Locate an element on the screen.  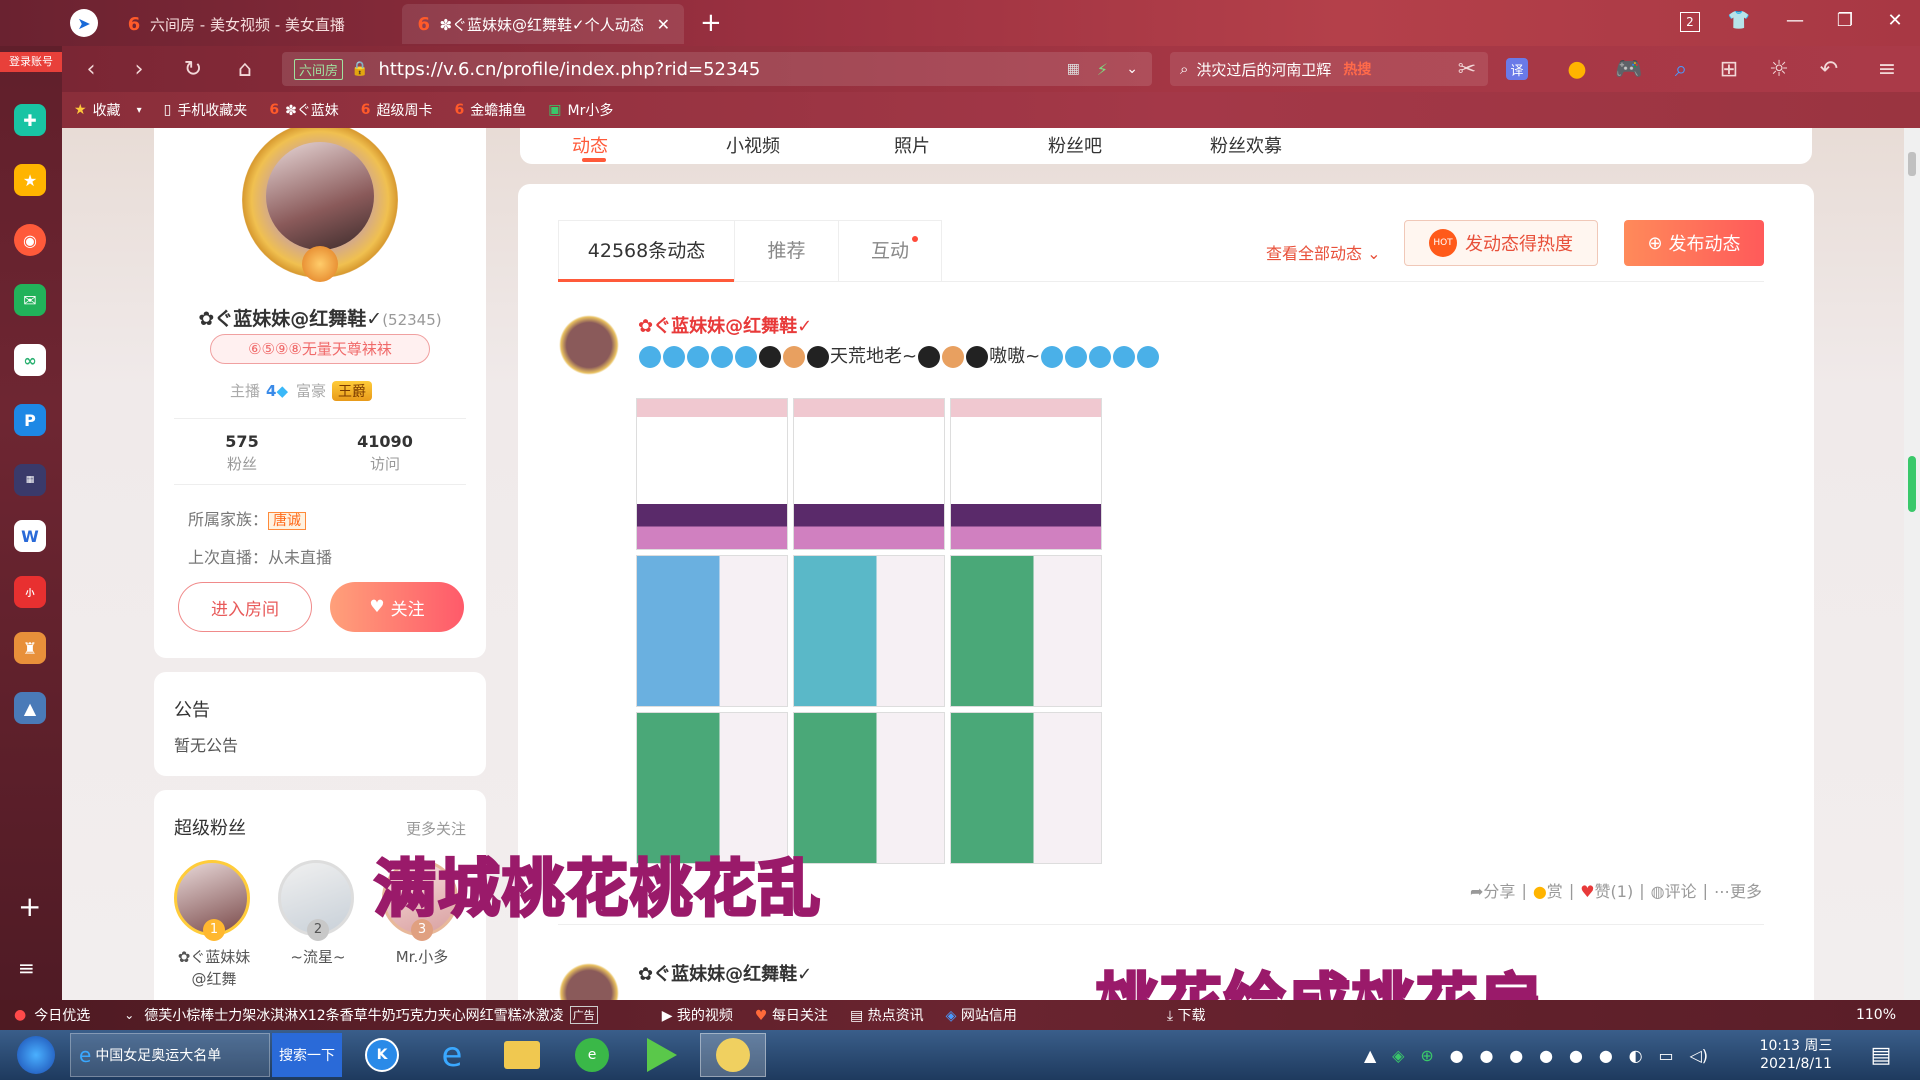
post-dynamic-button: ⊕ 发布动态 is located at coordinates (1694, 243).